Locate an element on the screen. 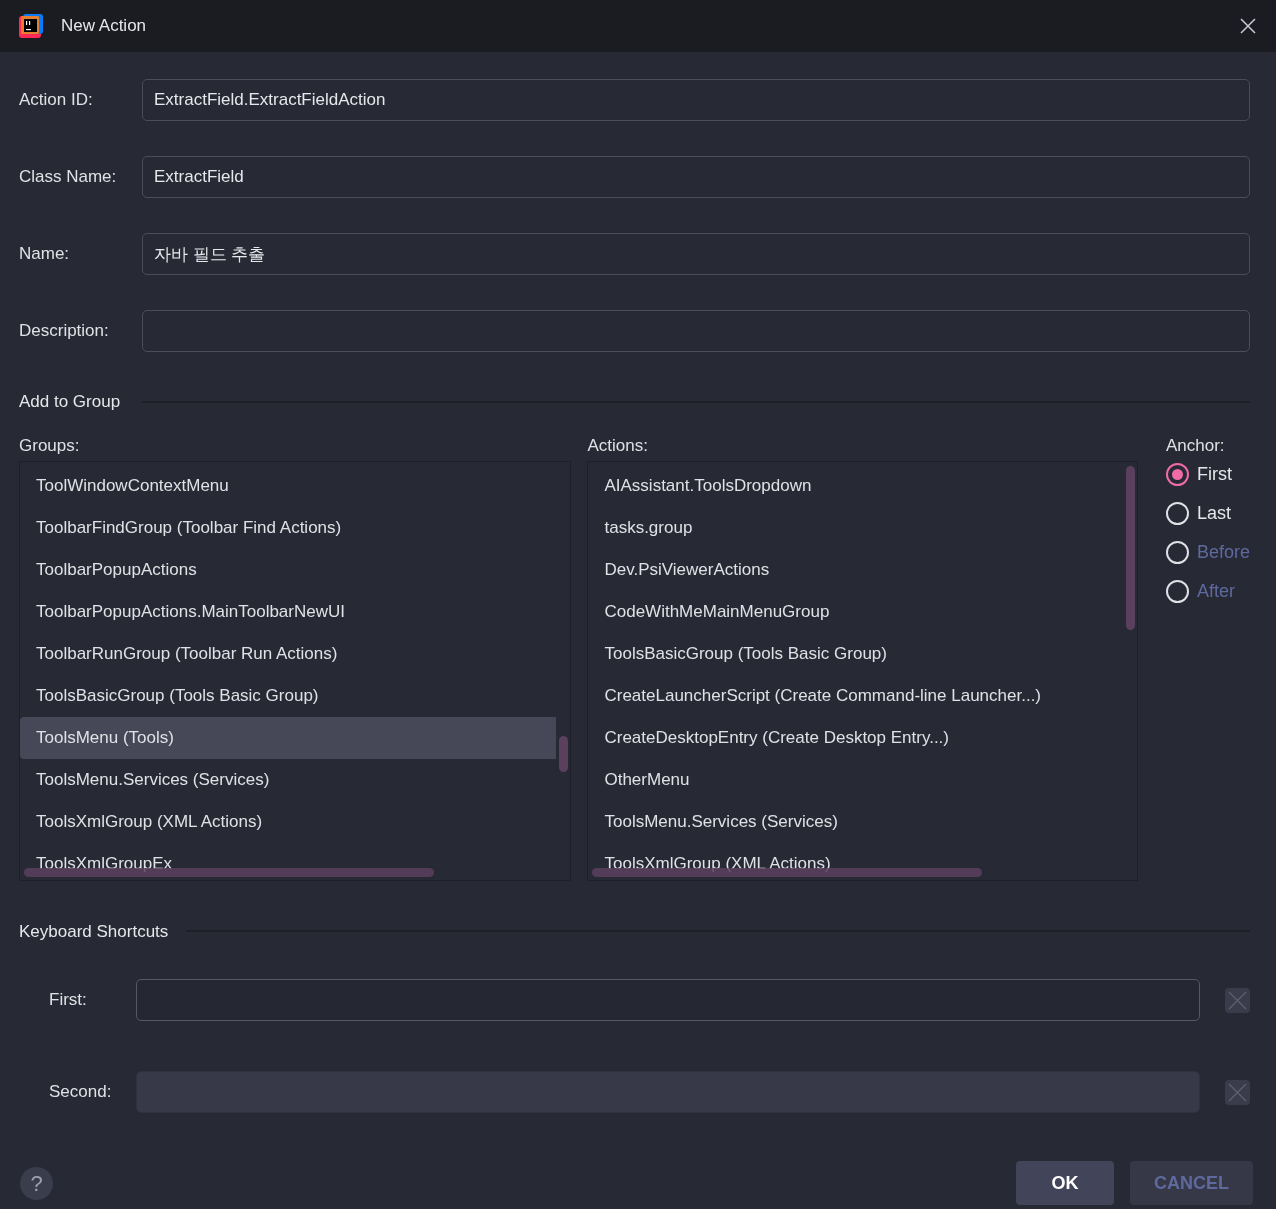  shortcut-label: Second: is located at coordinates (80, 1092).